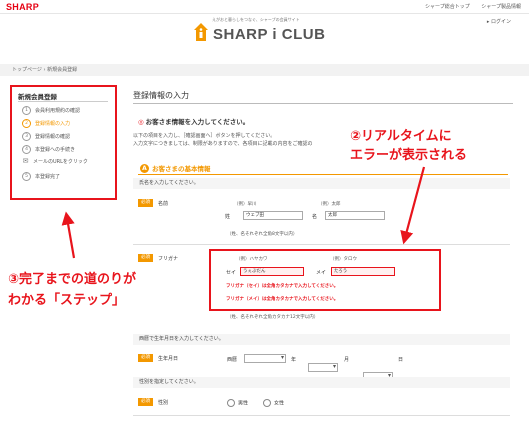  I want to click on arrow-to-steps, so click(68, 235).